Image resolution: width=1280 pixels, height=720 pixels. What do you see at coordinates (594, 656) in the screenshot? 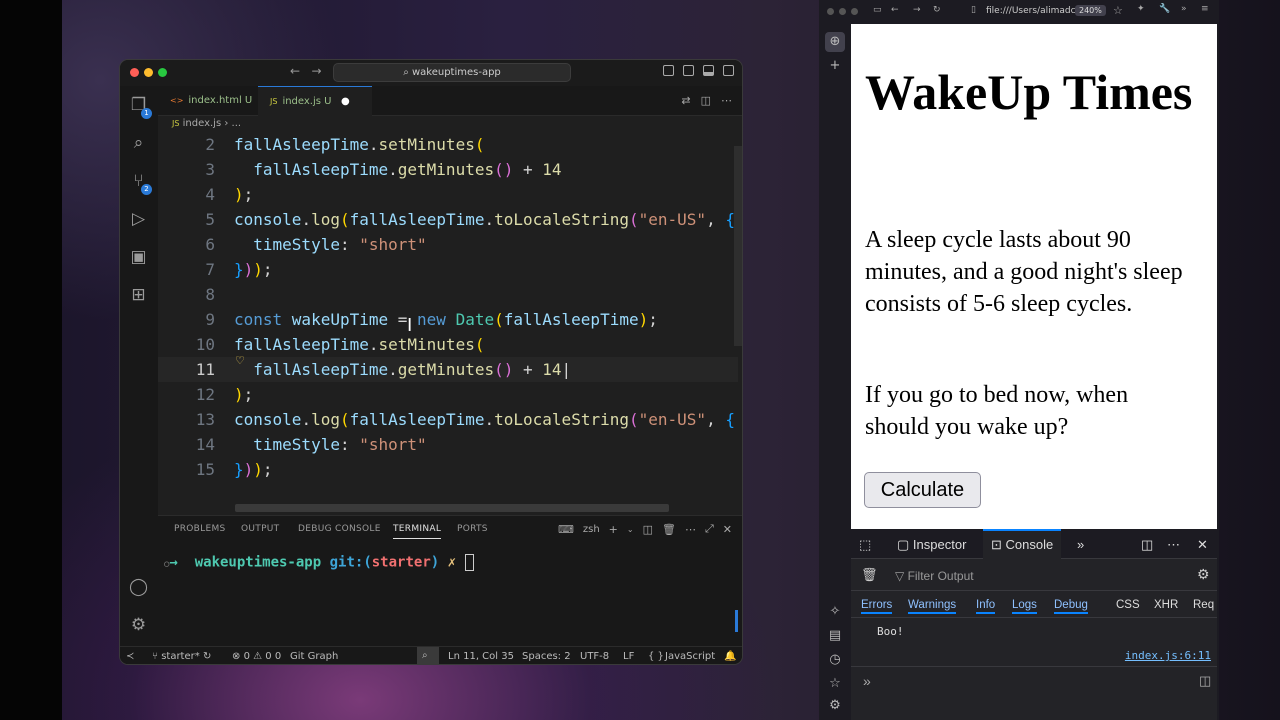
I see `encoding: UTF-8` at bounding box center [594, 656].